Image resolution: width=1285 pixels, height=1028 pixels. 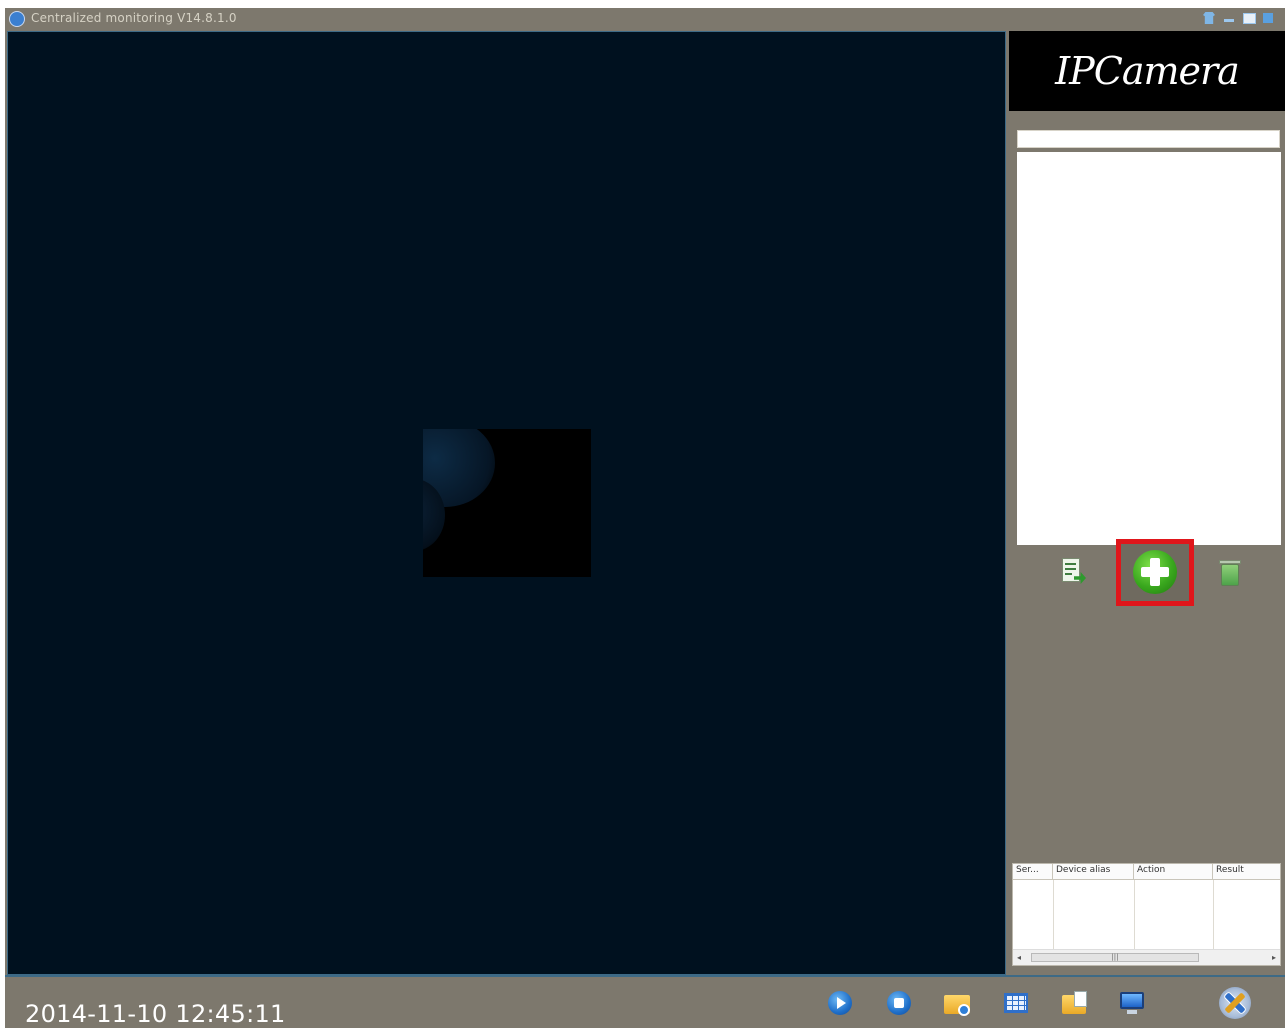 I want to click on loading-animation, so click(x=507, y=503).